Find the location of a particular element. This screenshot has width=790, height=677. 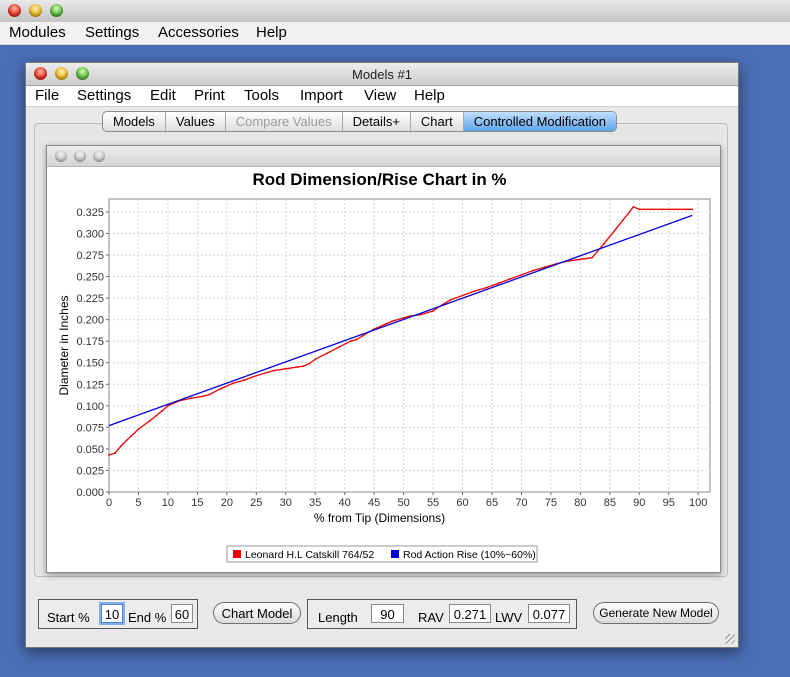

menu-print: Print is located at coordinates (209, 95).